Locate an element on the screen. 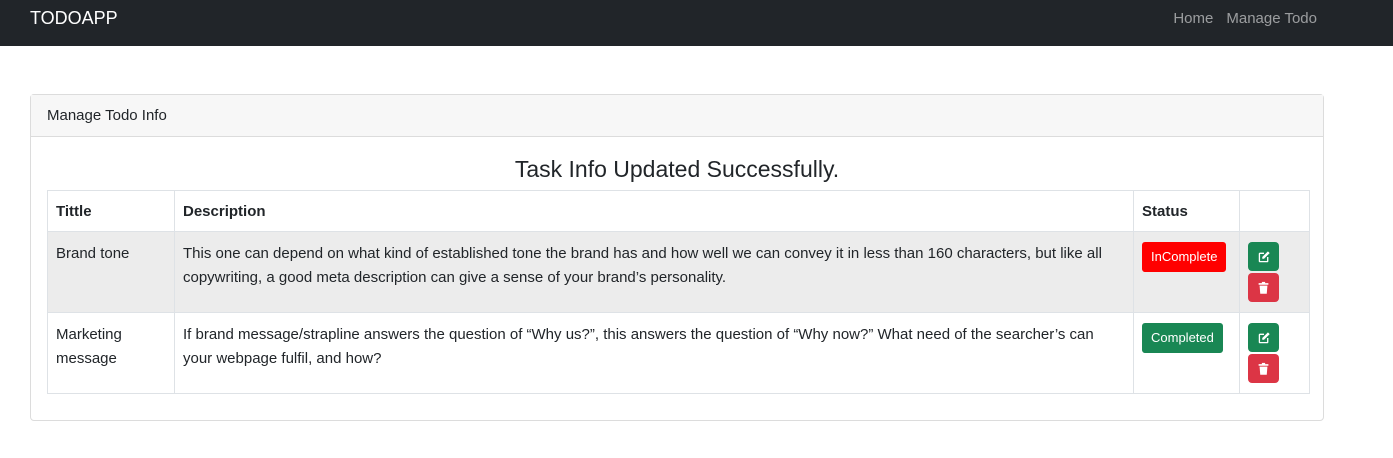 The height and width of the screenshot is (458, 1393). nav-home-link: Home is located at coordinates (1193, 18).